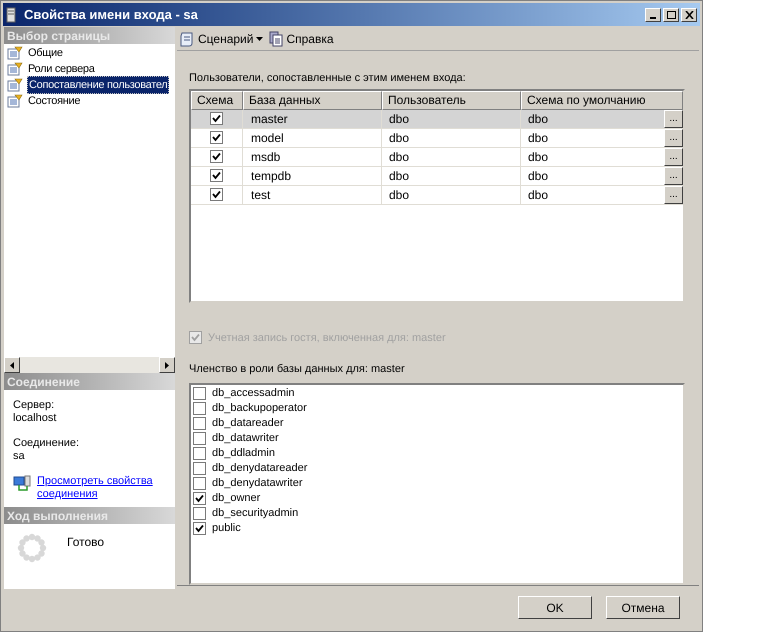 The image size is (768, 632). I want to click on page-item: Состояние, so click(89, 101).